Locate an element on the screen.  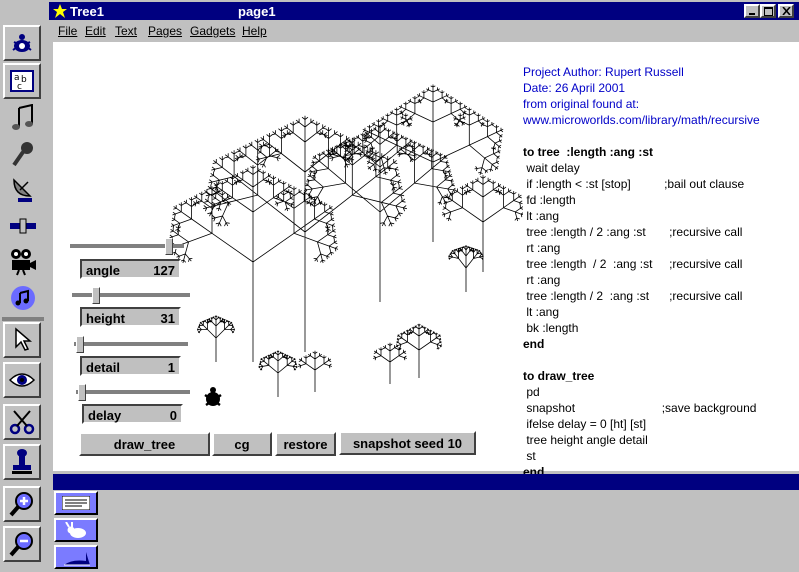
page-name: page1 is located at coordinates (257, 11).